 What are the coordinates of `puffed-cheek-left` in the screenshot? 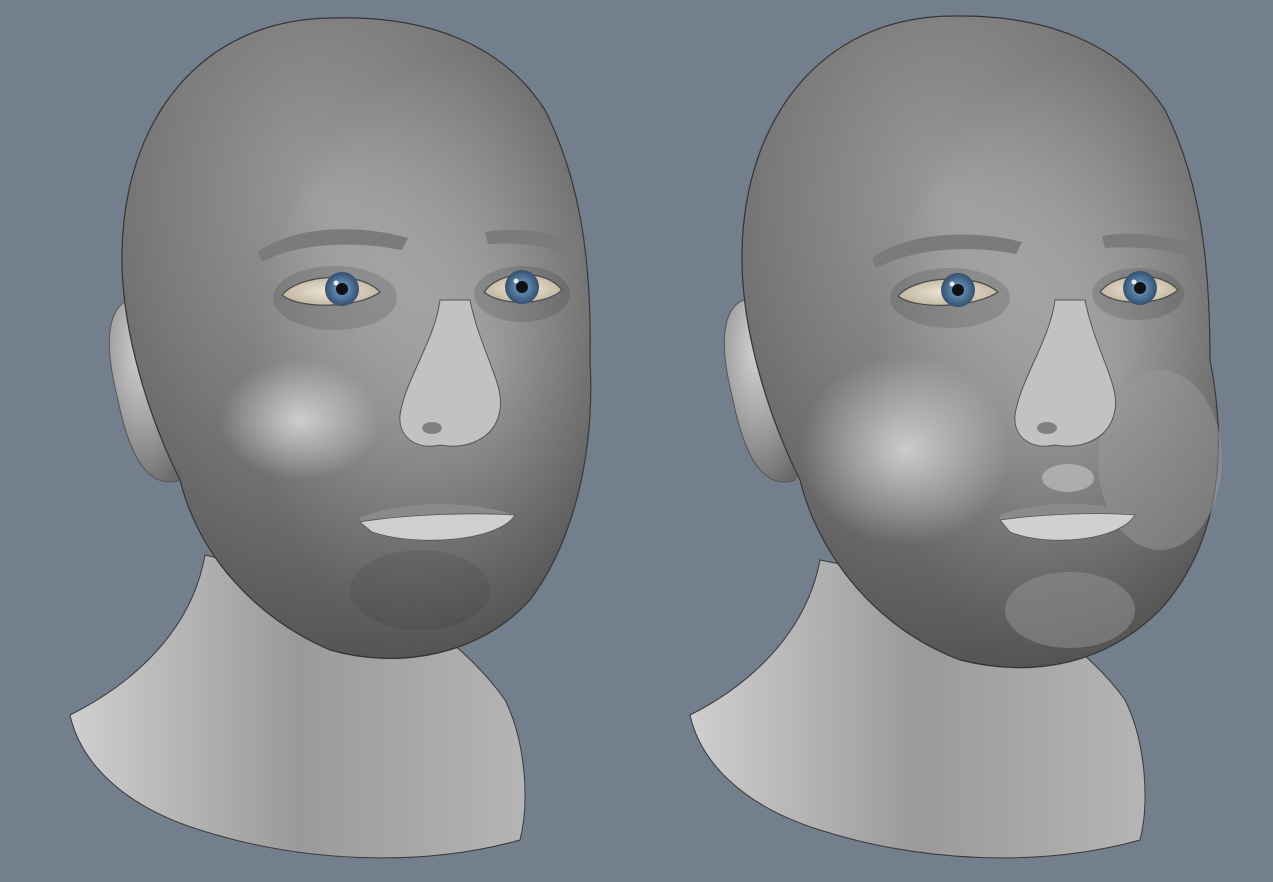 It's located at (905, 450).